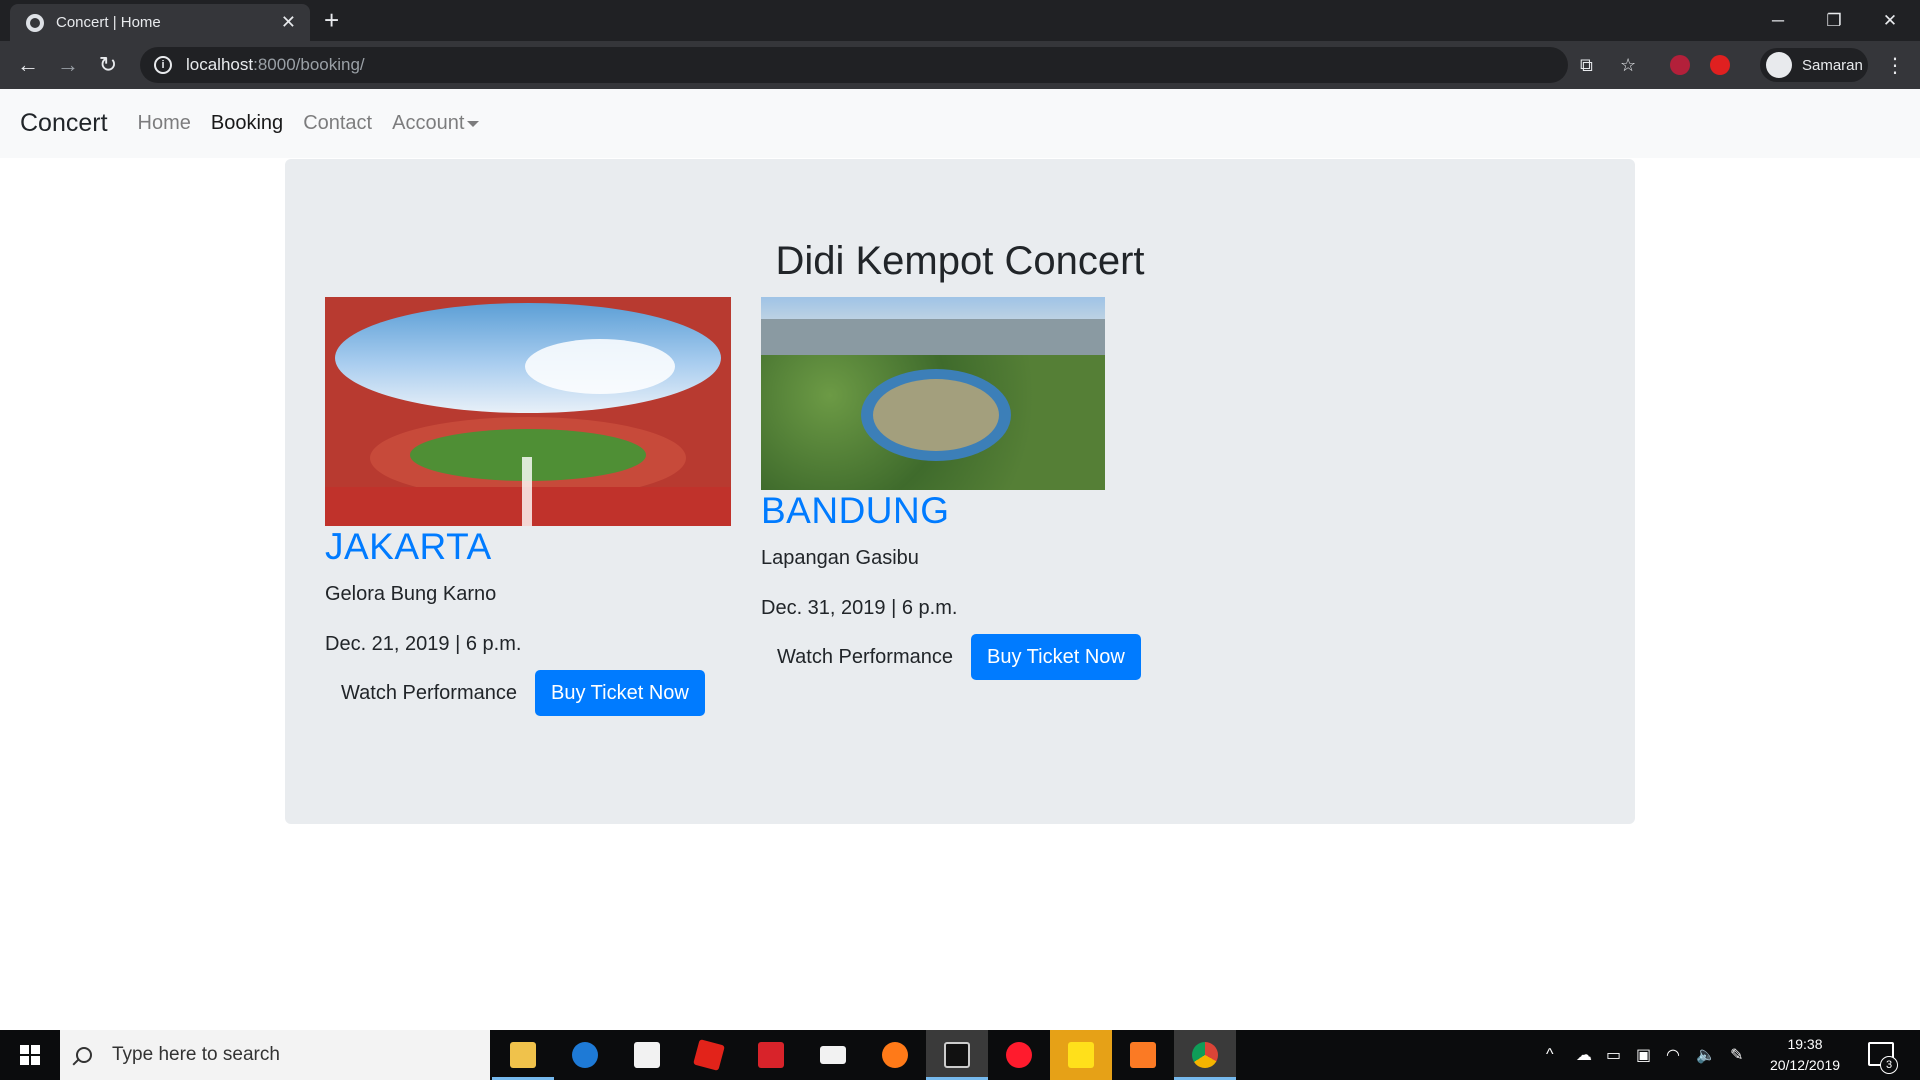 The height and width of the screenshot is (1080, 1920). I want to click on restore-icon: ❐, so click(1834, 20).